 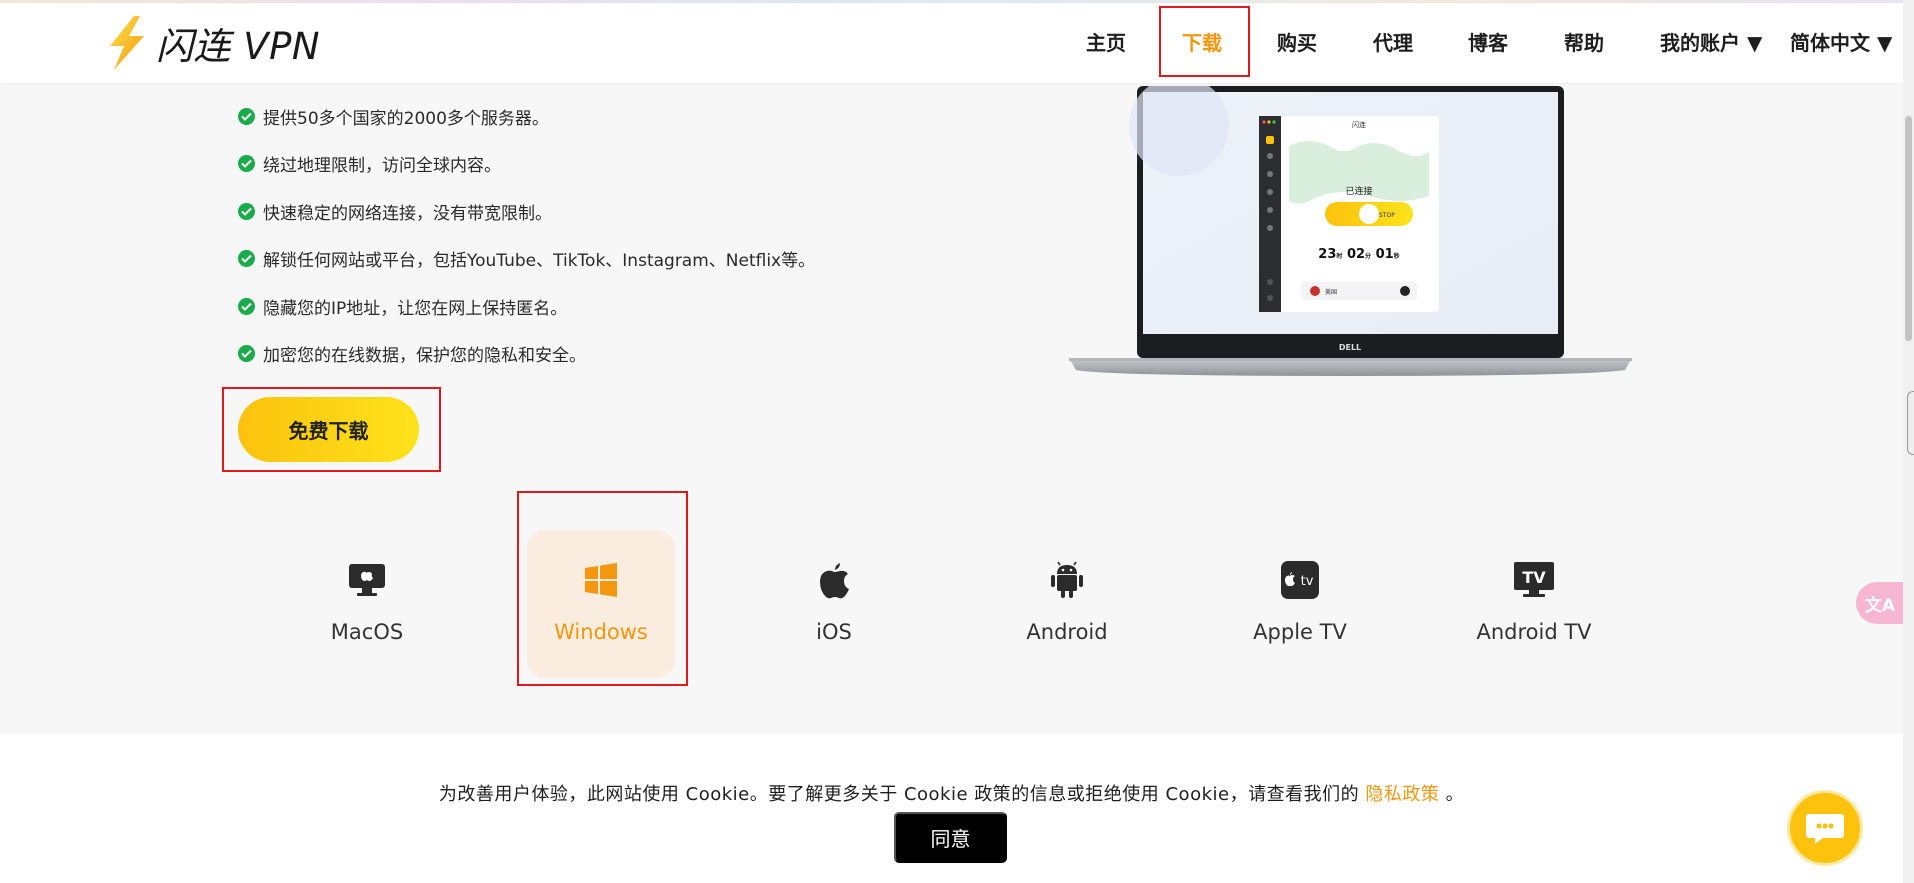 What do you see at coordinates (1584, 43) in the screenshot?
I see `nav-help: 帮助` at bounding box center [1584, 43].